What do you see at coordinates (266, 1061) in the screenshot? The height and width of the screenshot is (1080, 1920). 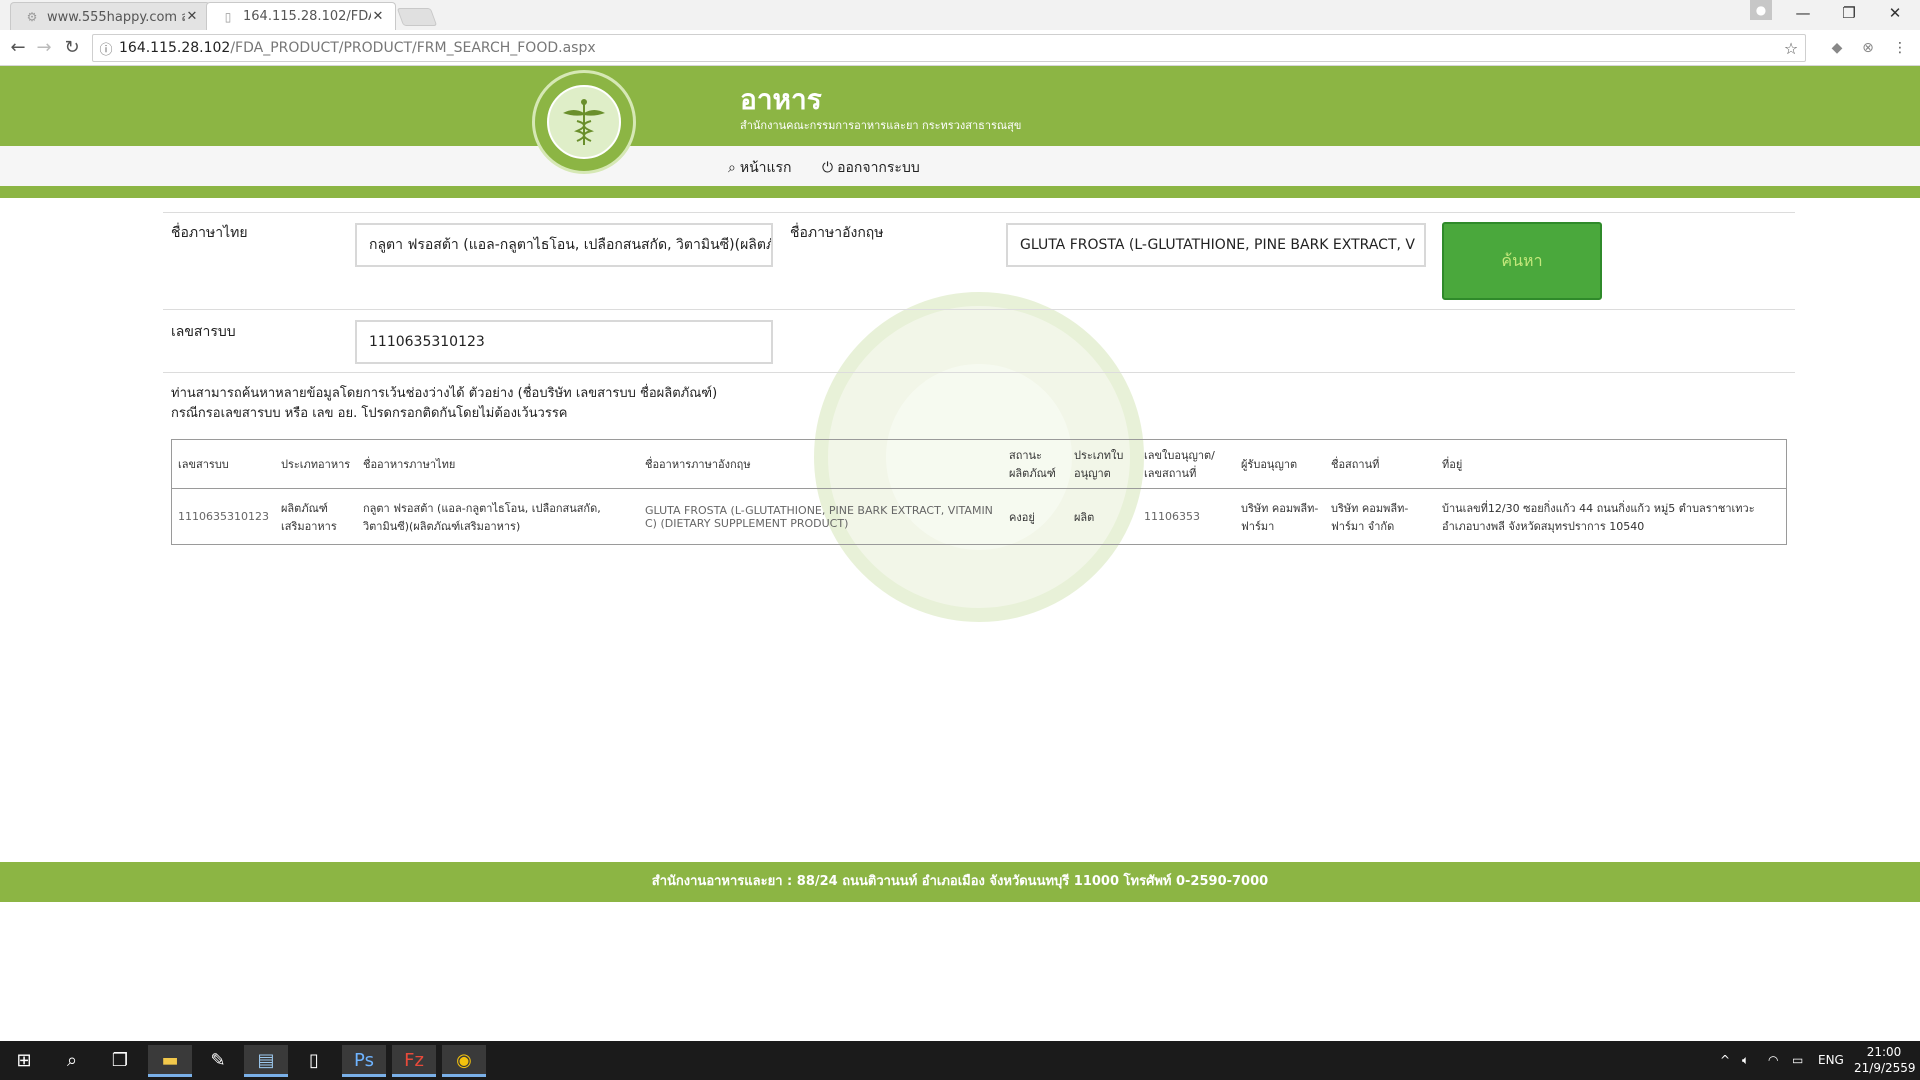 I see `notepad-icon: ▤` at bounding box center [266, 1061].